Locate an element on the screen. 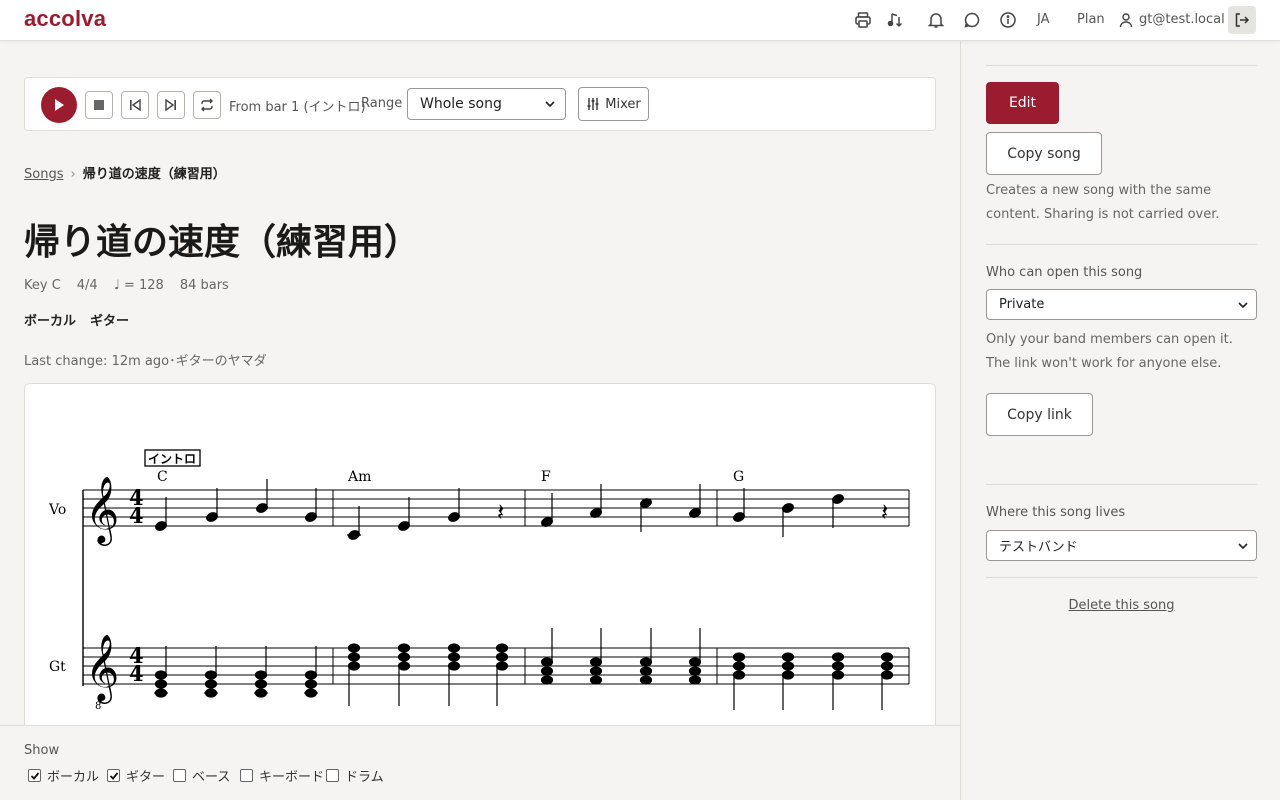 This screenshot has width=1280, height=800. breadcrumb: Songs › 帰り道の速度（練習用） is located at coordinates (125, 172).